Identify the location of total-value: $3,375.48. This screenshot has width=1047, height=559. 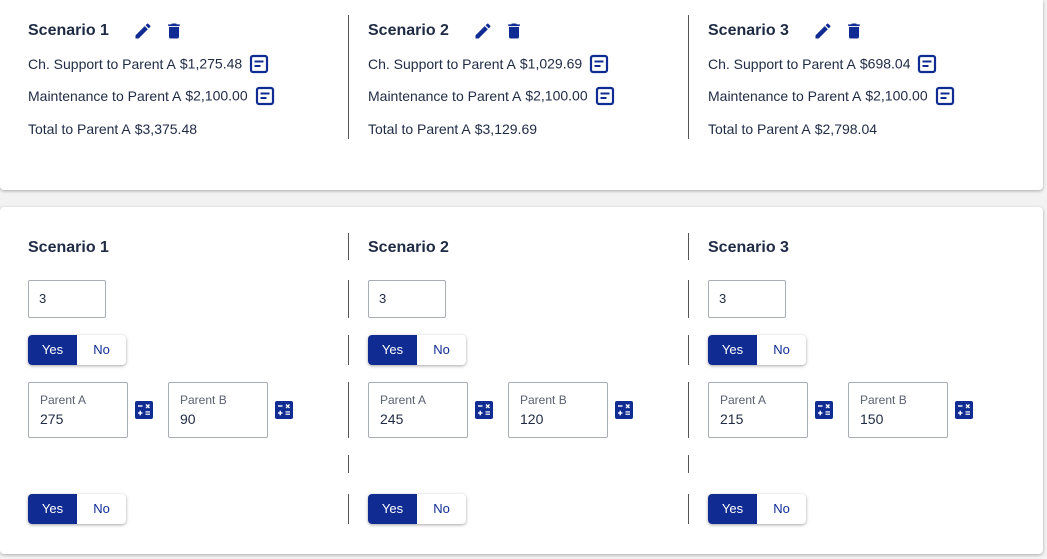
(166, 129).